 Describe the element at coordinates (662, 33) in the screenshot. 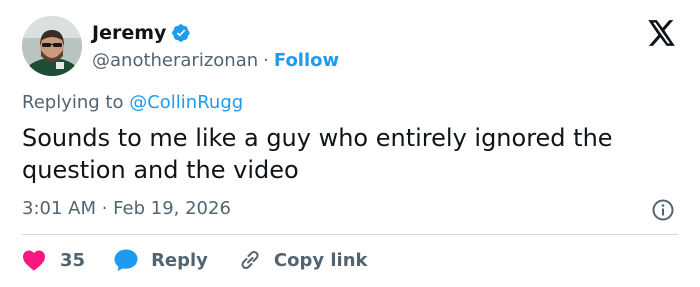

I see `x-logo-icon` at that location.